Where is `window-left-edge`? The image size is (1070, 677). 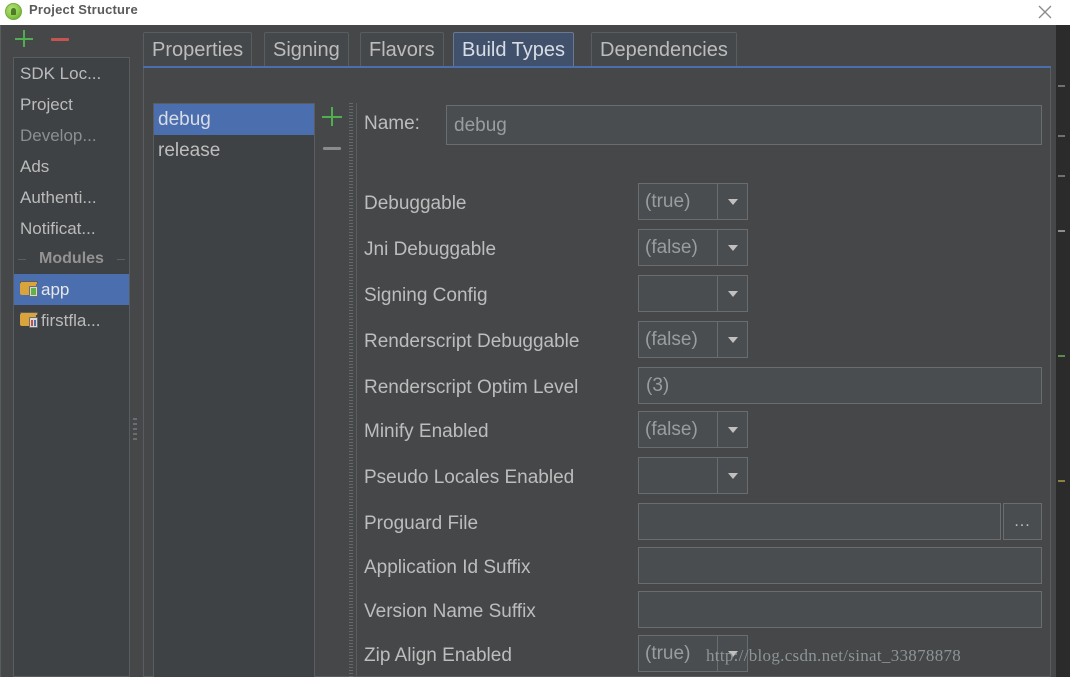
window-left-edge is located at coordinates (0, 351).